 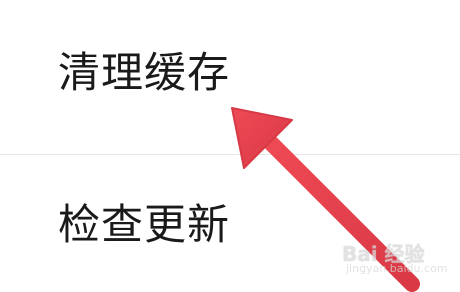 What do you see at coordinates (394, 258) in the screenshot?
I see `baidu-jingyan-watermark: Bai 经验 jingyan.baidu.com` at bounding box center [394, 258].